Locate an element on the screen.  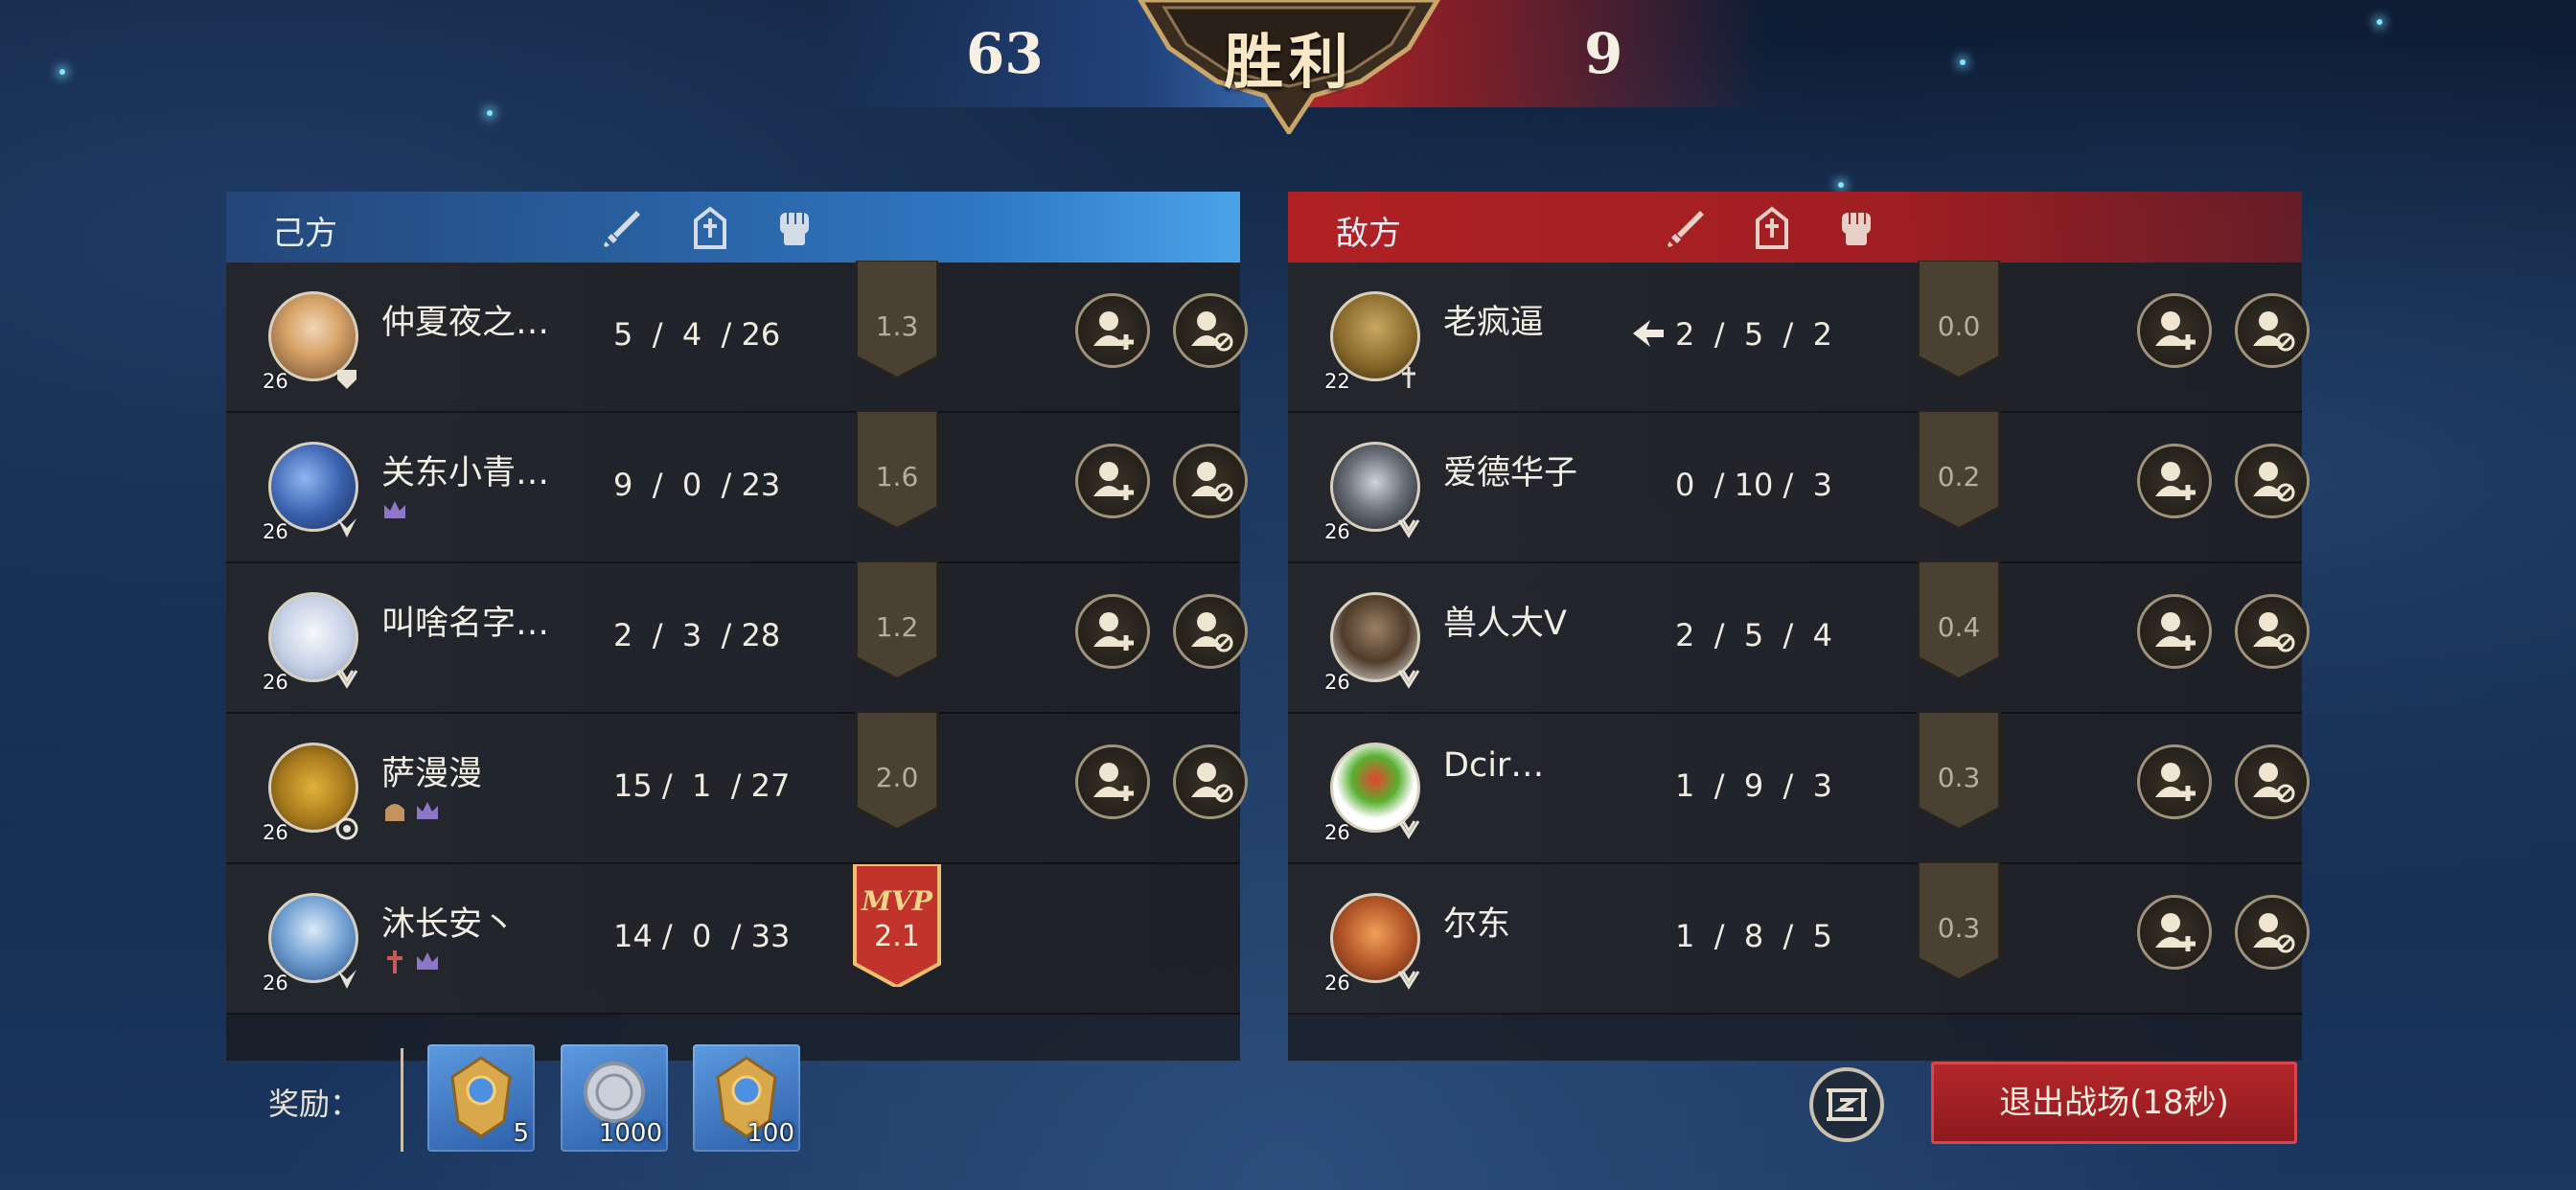
enemy-team-header: 敌方 is located at coordinates (1795, 228).